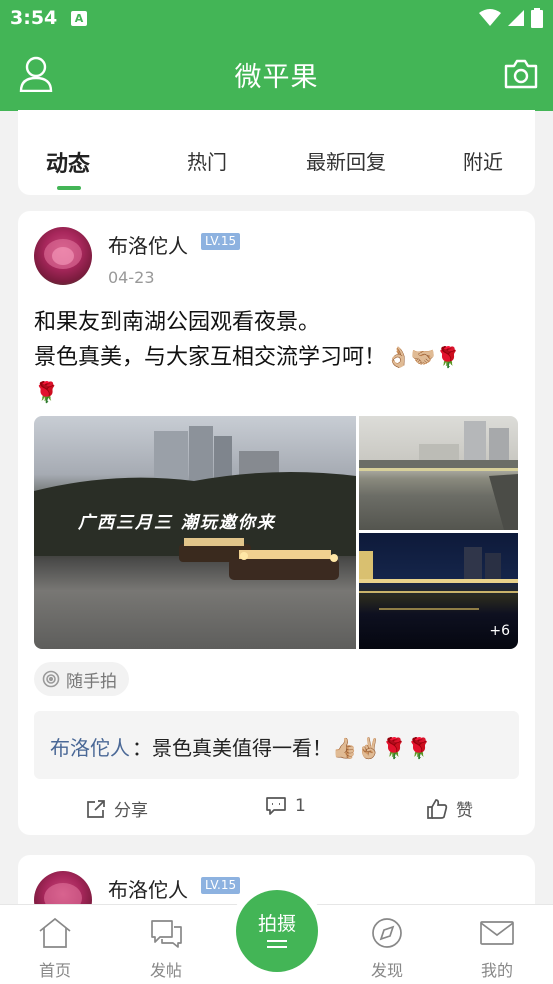 The width and height of the screenshot is (553, 984). I want to click on comment-preview: 布洛佗人 ： 景色真美值得一看！👍🏼✌🏼🌹🌹, so click(276, 745).